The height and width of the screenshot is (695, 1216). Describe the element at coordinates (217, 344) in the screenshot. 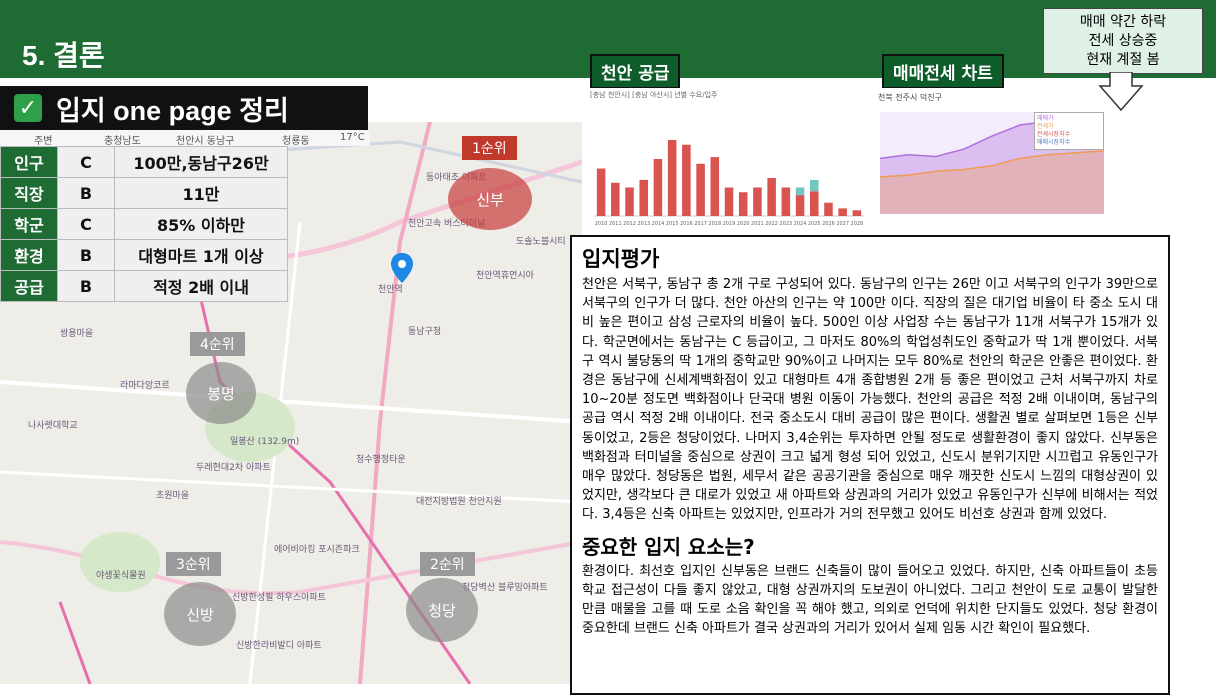

I see `rank-badge-4: 4순위` at that location.